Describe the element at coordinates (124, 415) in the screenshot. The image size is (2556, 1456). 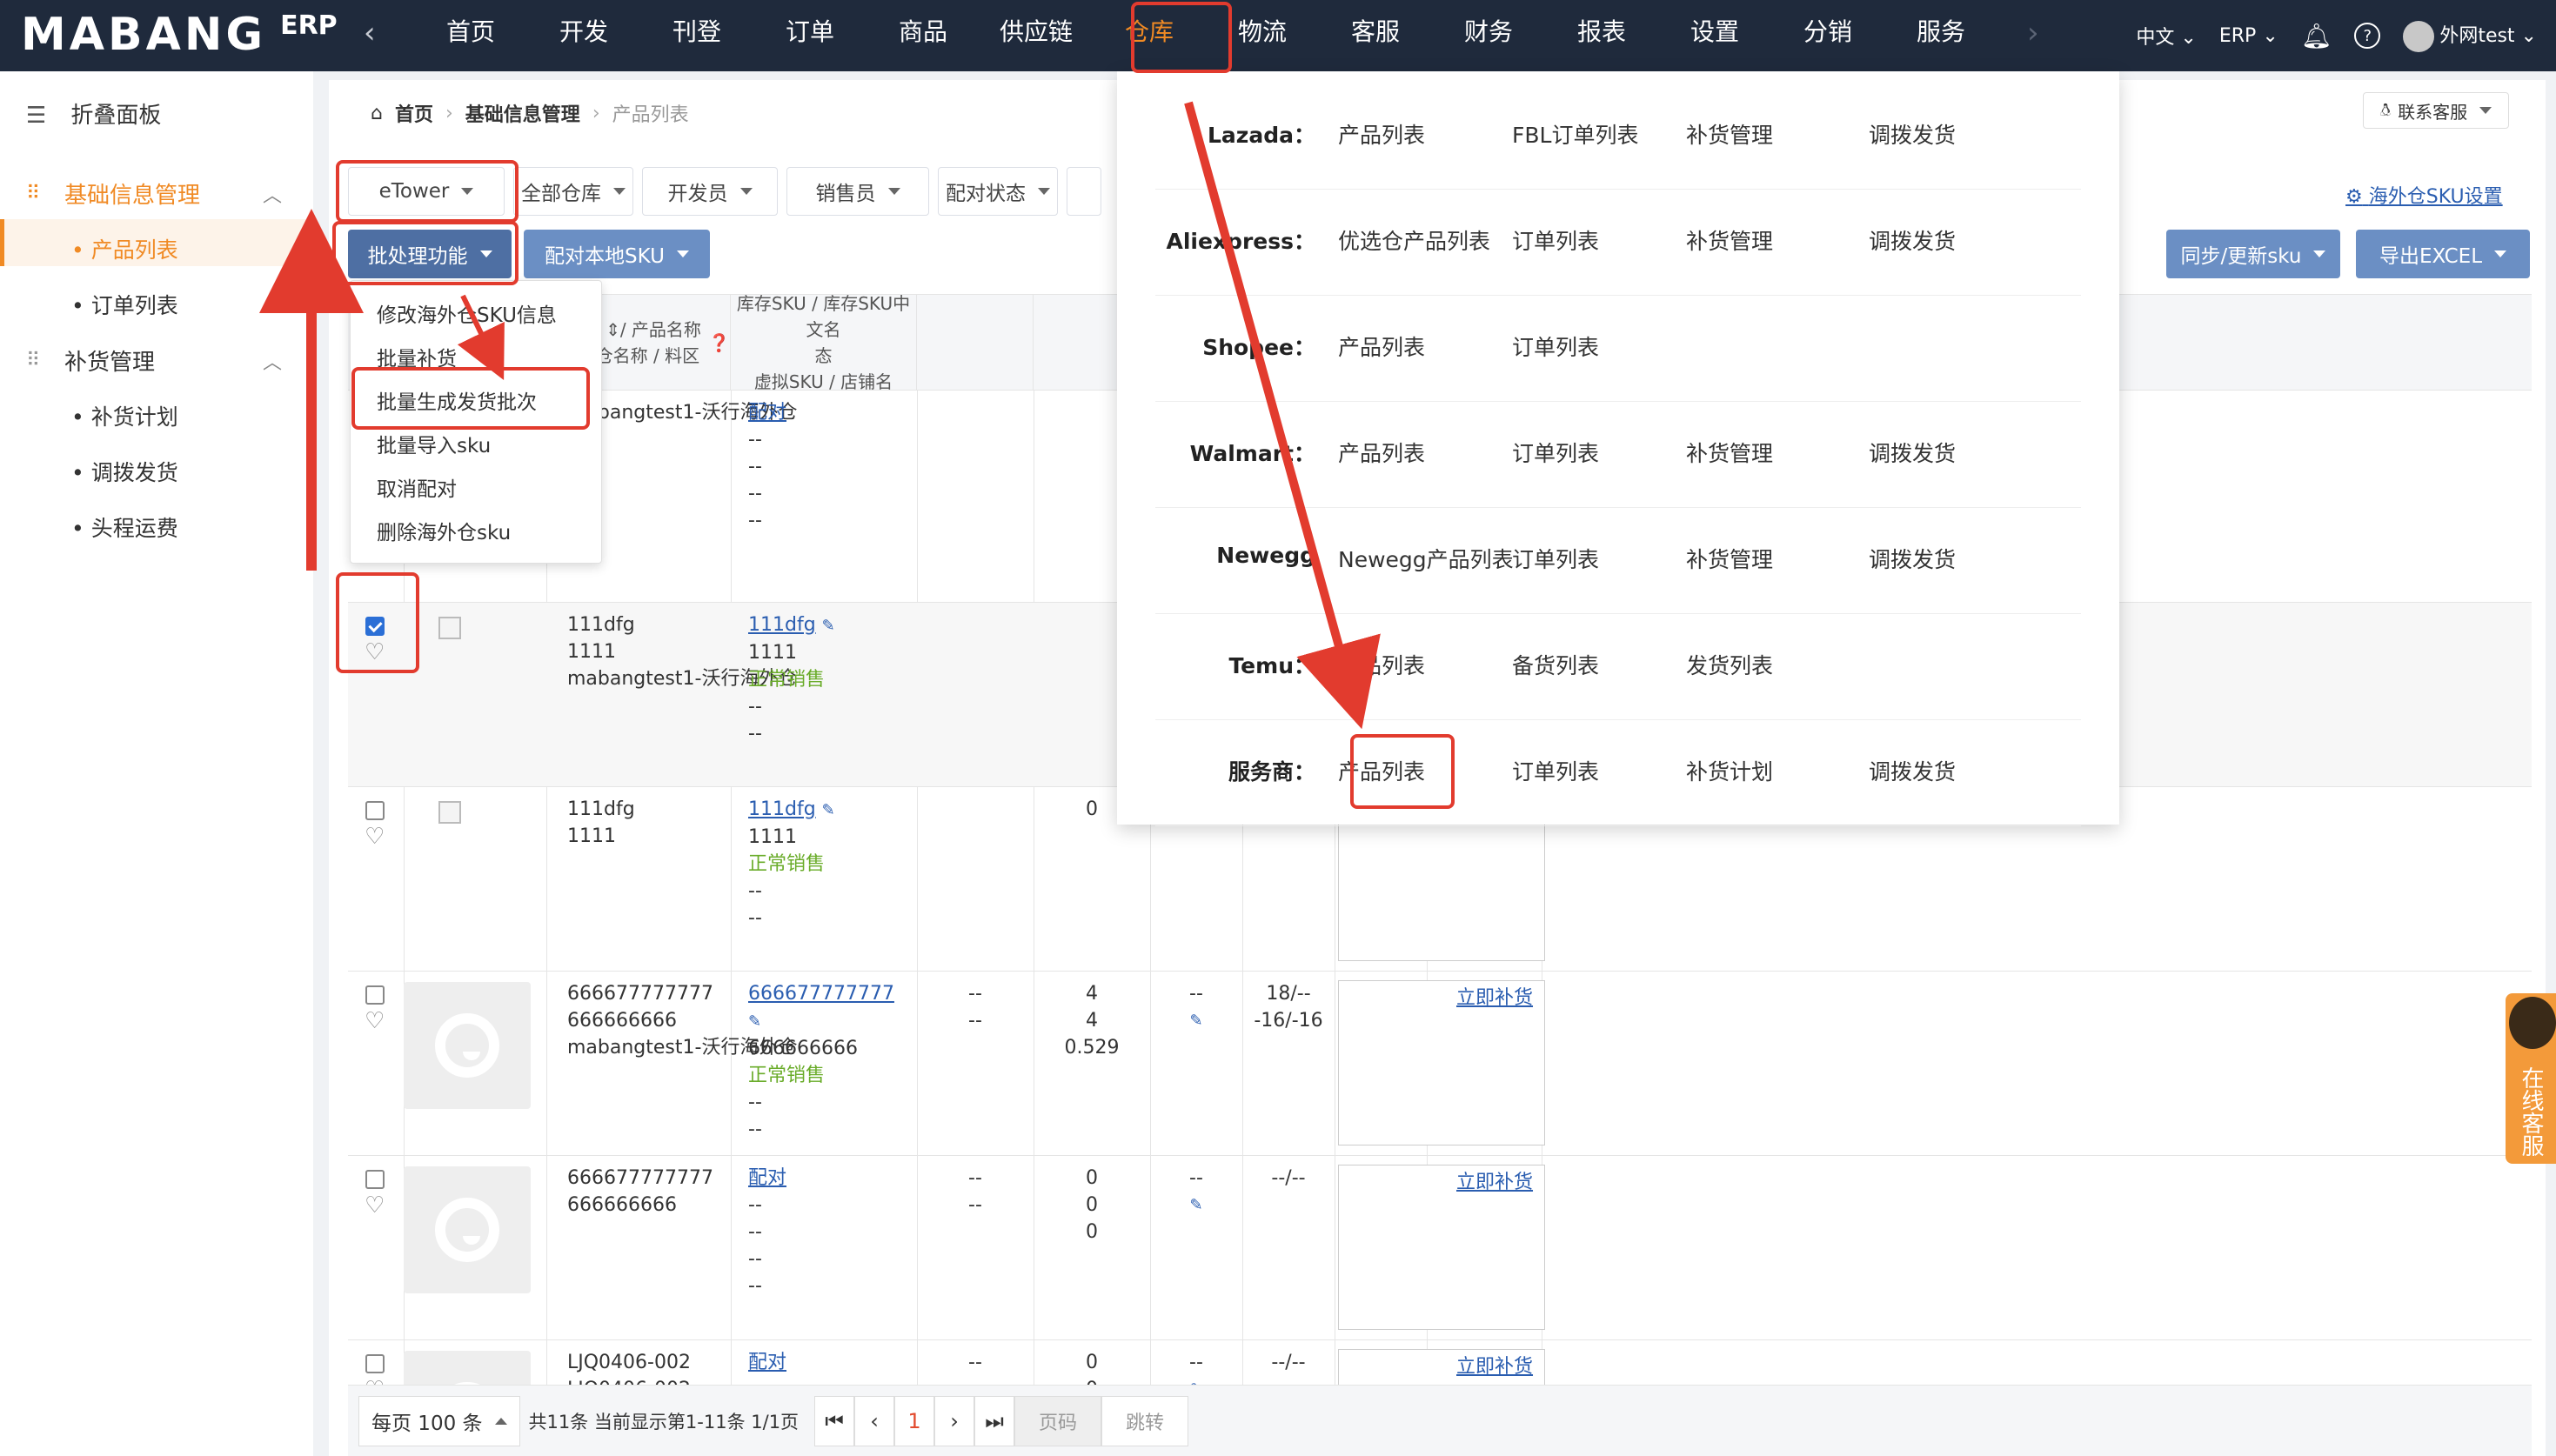
I see `sidebar-item-replenish-plan: • 补货计划` at that location.